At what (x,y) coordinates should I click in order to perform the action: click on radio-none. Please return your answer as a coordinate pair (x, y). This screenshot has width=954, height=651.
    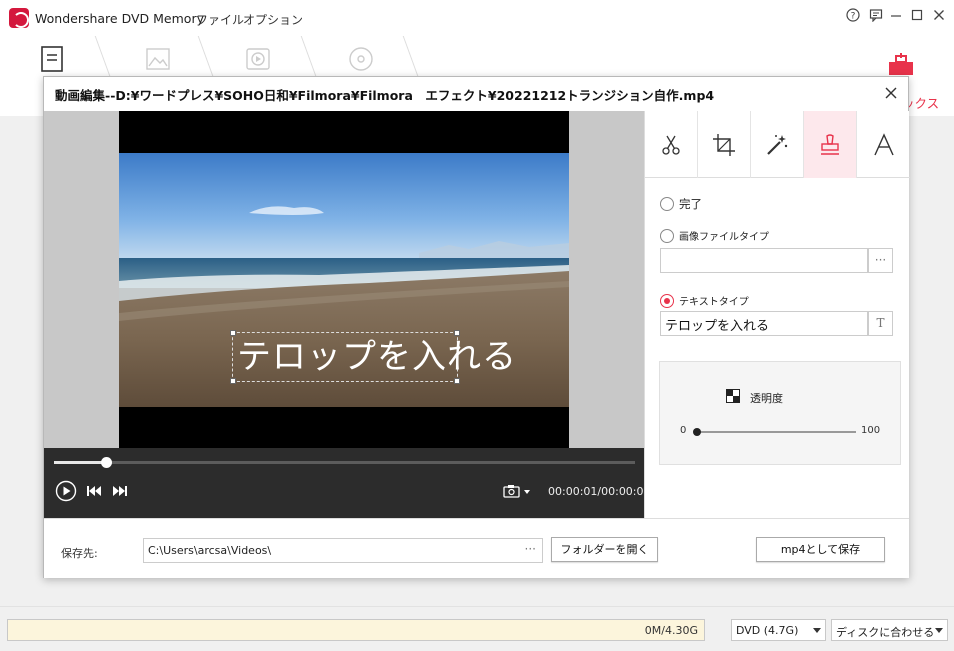
    Looking at the image, I should click on (667, 204).